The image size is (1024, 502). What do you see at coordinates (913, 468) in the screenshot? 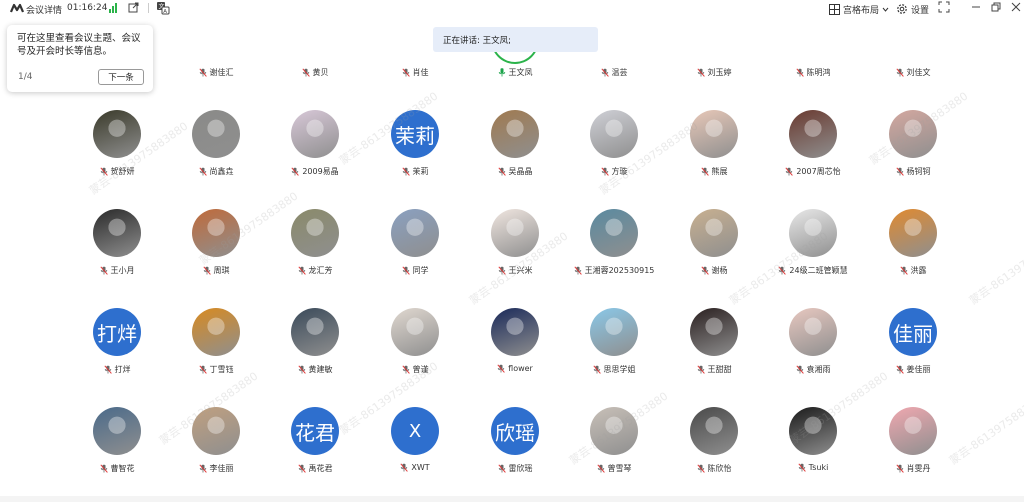
I see `participant-name-row: 肖雯丹` at bounding box center [913, 468].